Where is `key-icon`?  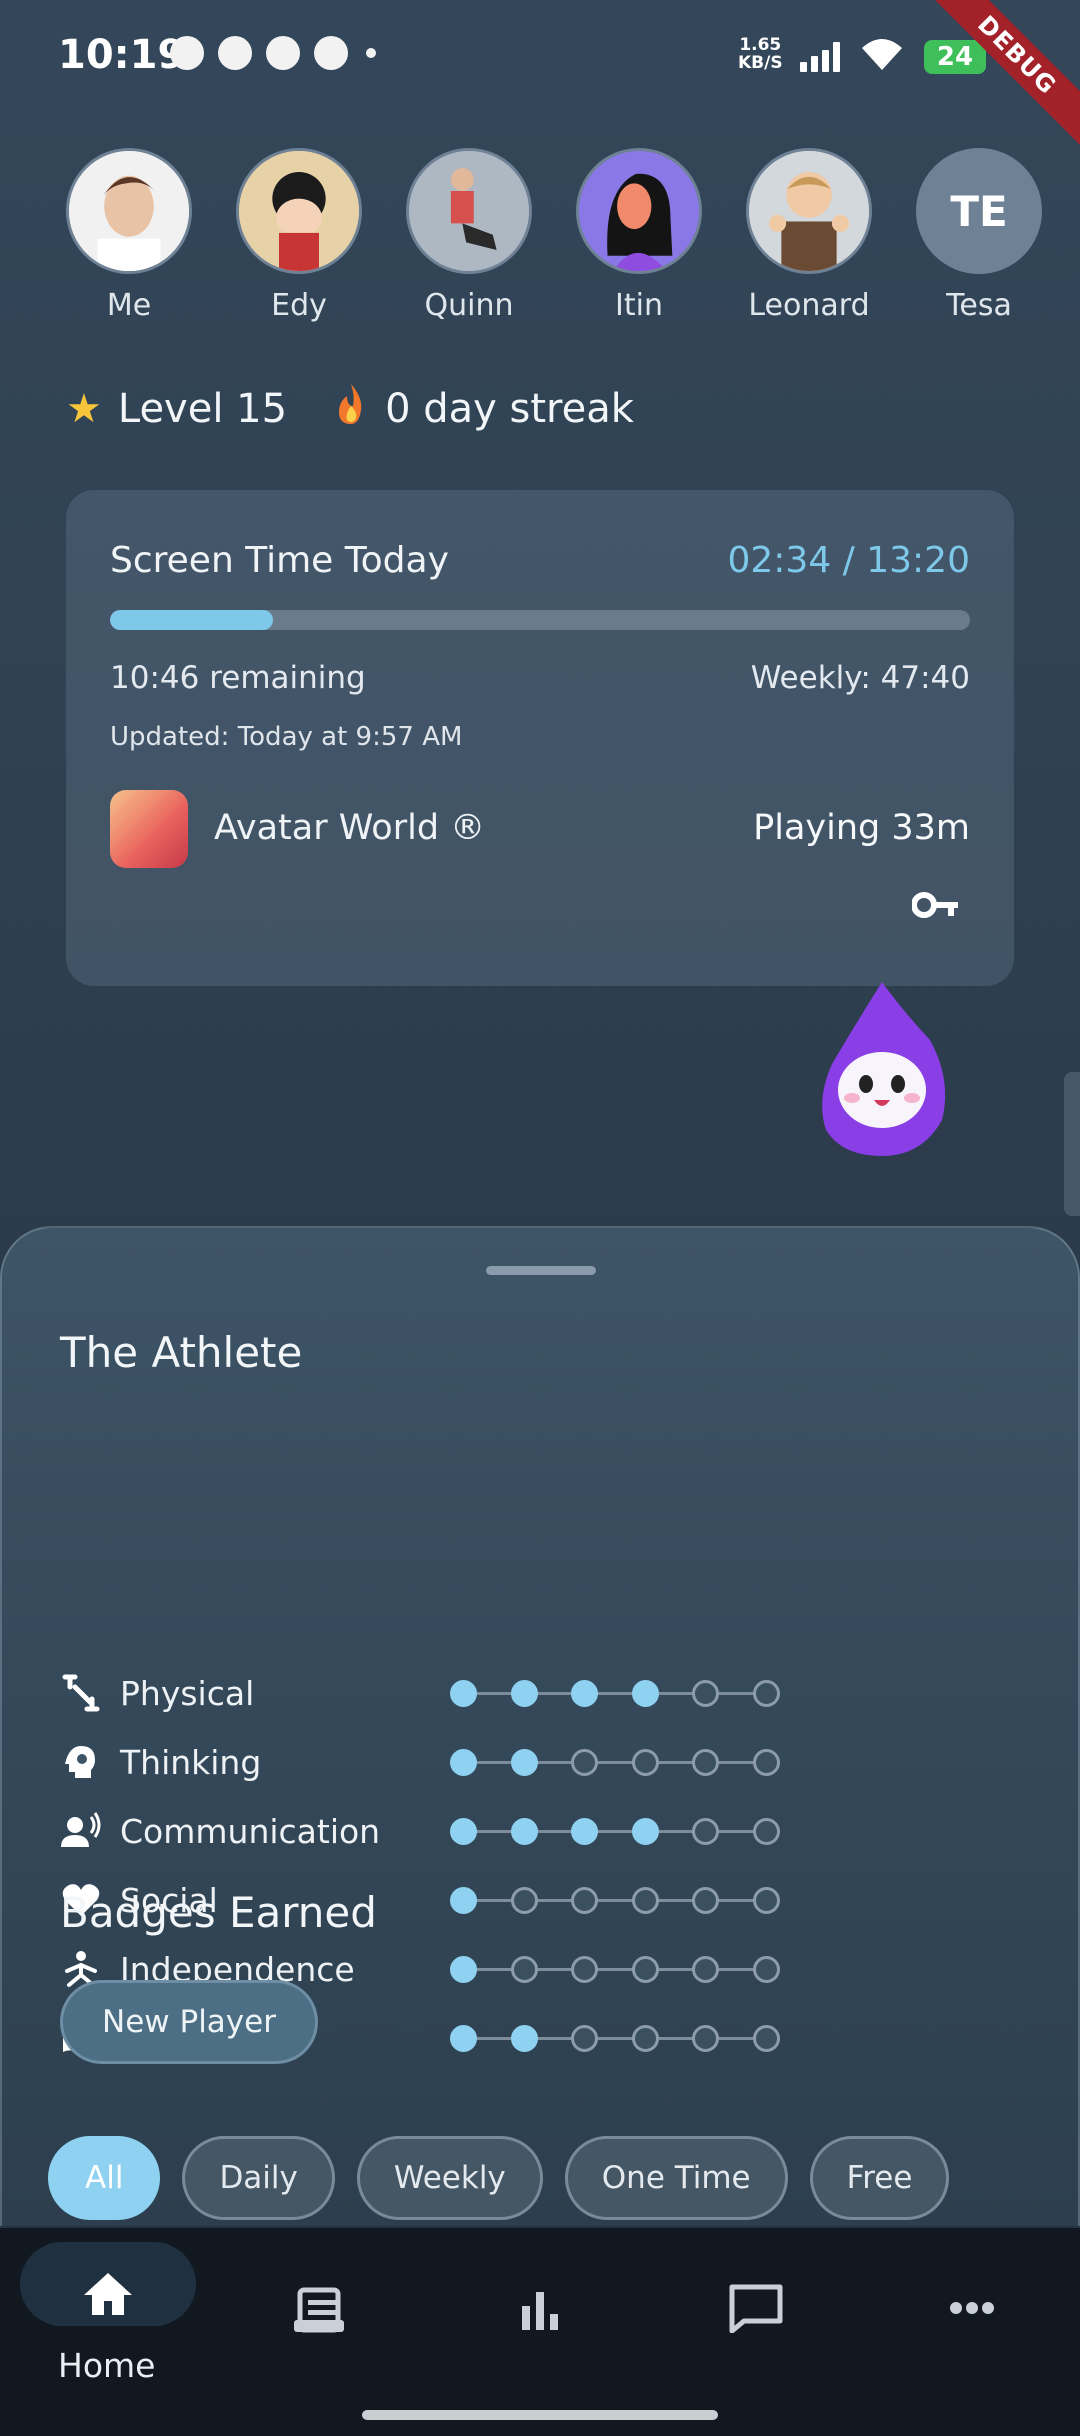 key-icon is located at coordinates (936, 905).